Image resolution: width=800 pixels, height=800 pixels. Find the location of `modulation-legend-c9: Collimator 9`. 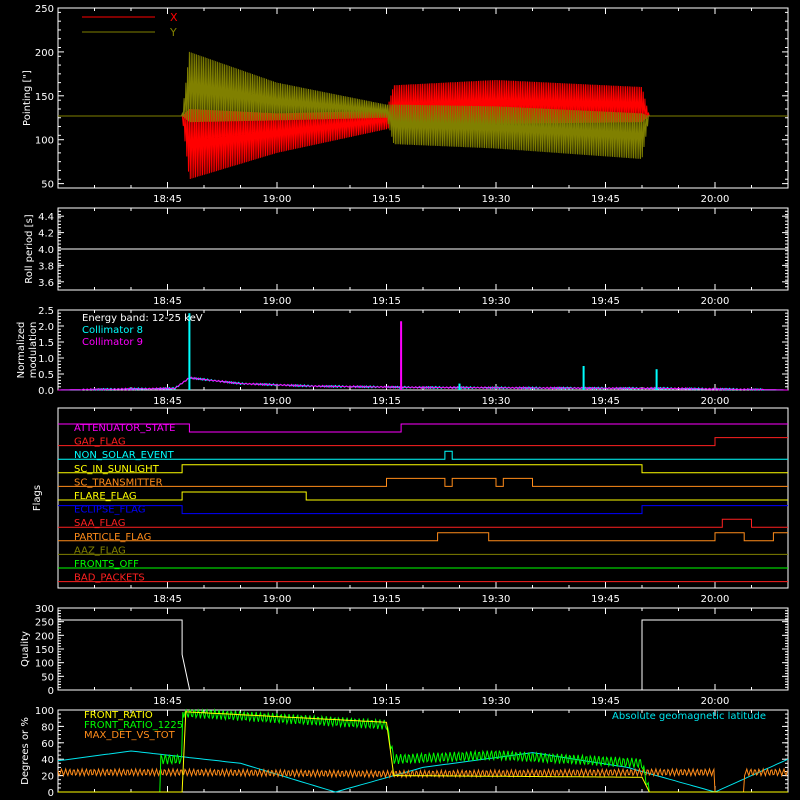

modulation-legend-c9: Collimator 9 is located at coordinates (112, 342).